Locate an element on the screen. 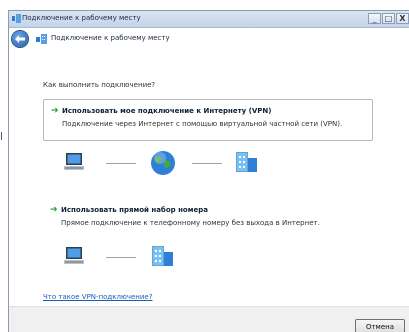 This screenshot has height=332, width=409. globe-icon is located at coordinates (163, 164).